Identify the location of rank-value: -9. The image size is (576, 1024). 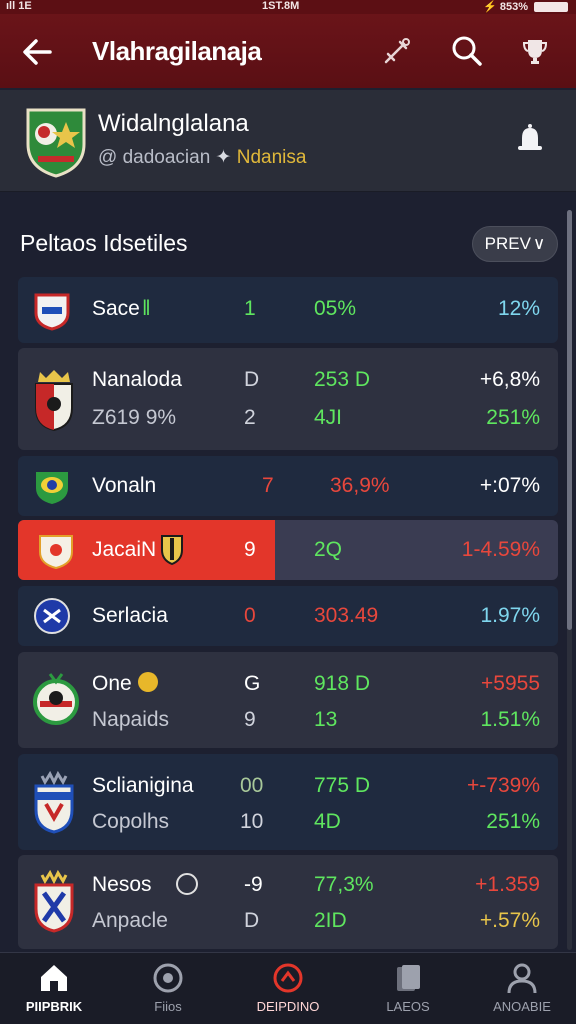
(253, 884).